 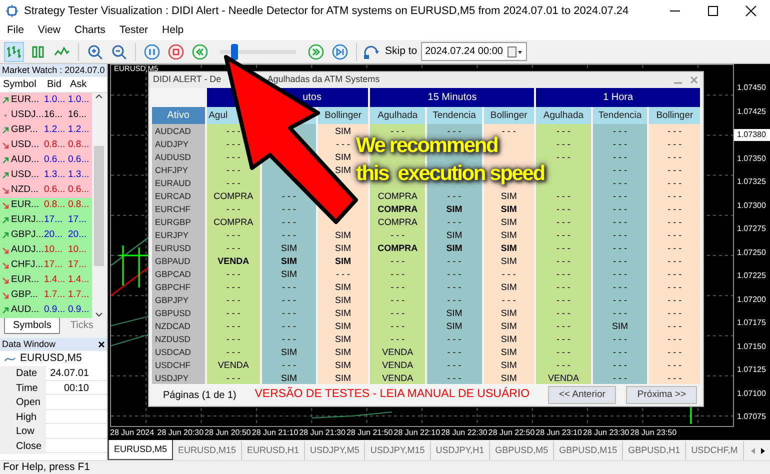 I want to click on scroll-right-icon, so click(x=763, y=451).